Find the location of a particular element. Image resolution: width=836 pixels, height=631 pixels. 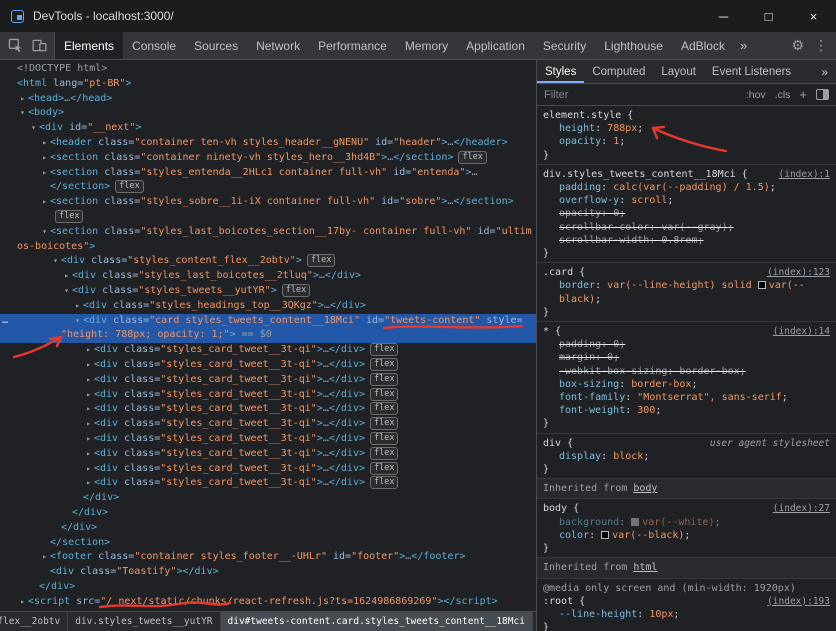

sidebar-tab-styles: Styles is located at coordinates (560, 71).